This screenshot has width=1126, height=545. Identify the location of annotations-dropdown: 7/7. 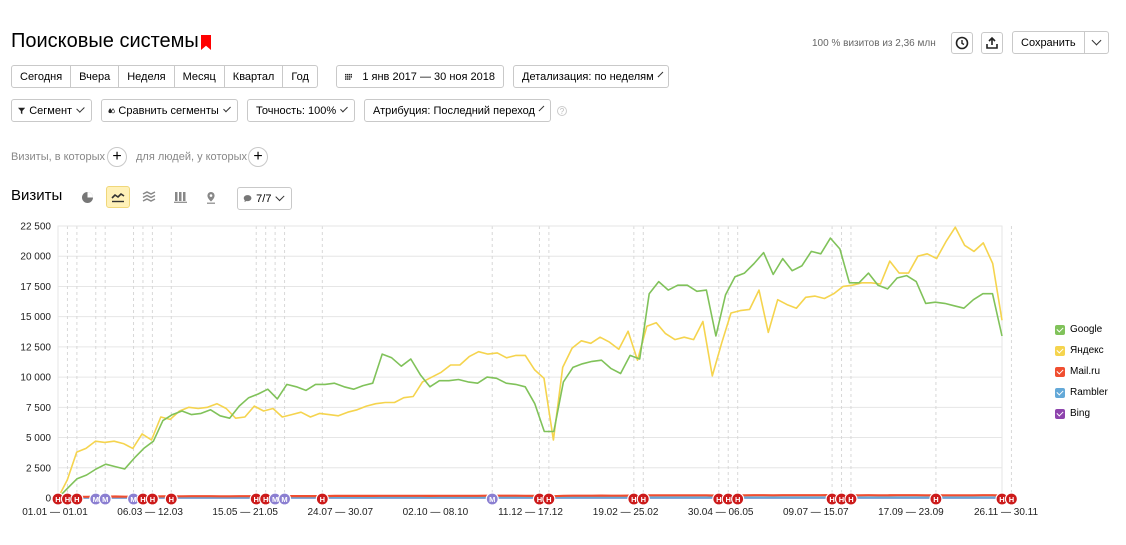
(264, 198).